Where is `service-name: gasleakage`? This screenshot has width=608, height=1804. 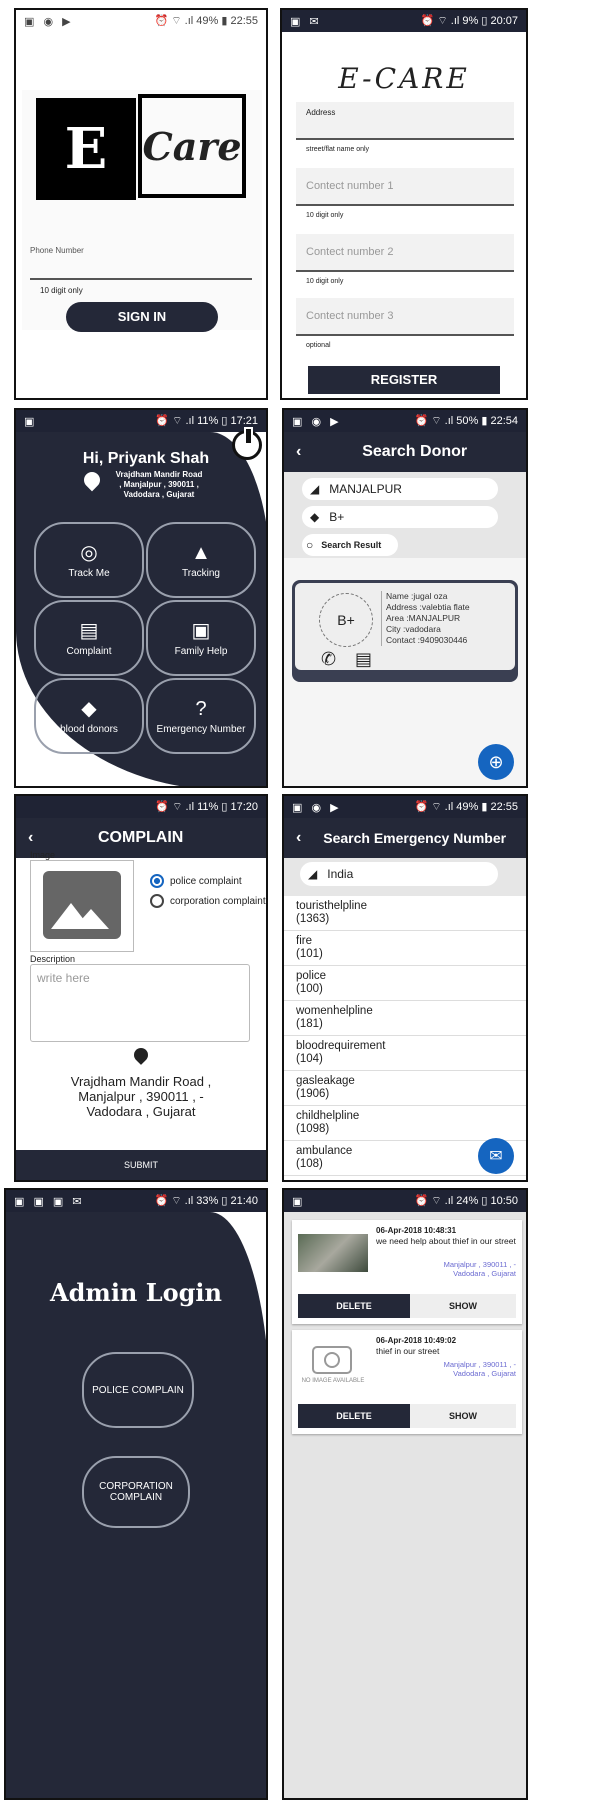
service-name: gasleakage is located at coordinates (325, 1081).